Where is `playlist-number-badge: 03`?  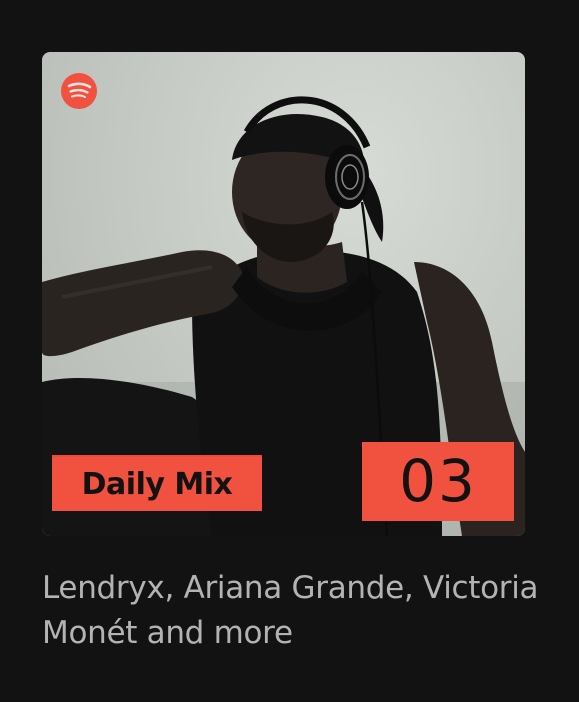 playlist-number-badge: 03 is located at coordinates (438, 481).